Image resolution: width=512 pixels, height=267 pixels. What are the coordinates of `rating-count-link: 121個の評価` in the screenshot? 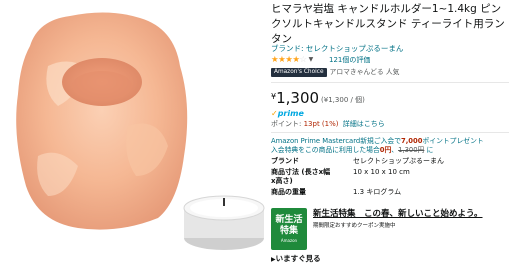 It's located at (349, 60).